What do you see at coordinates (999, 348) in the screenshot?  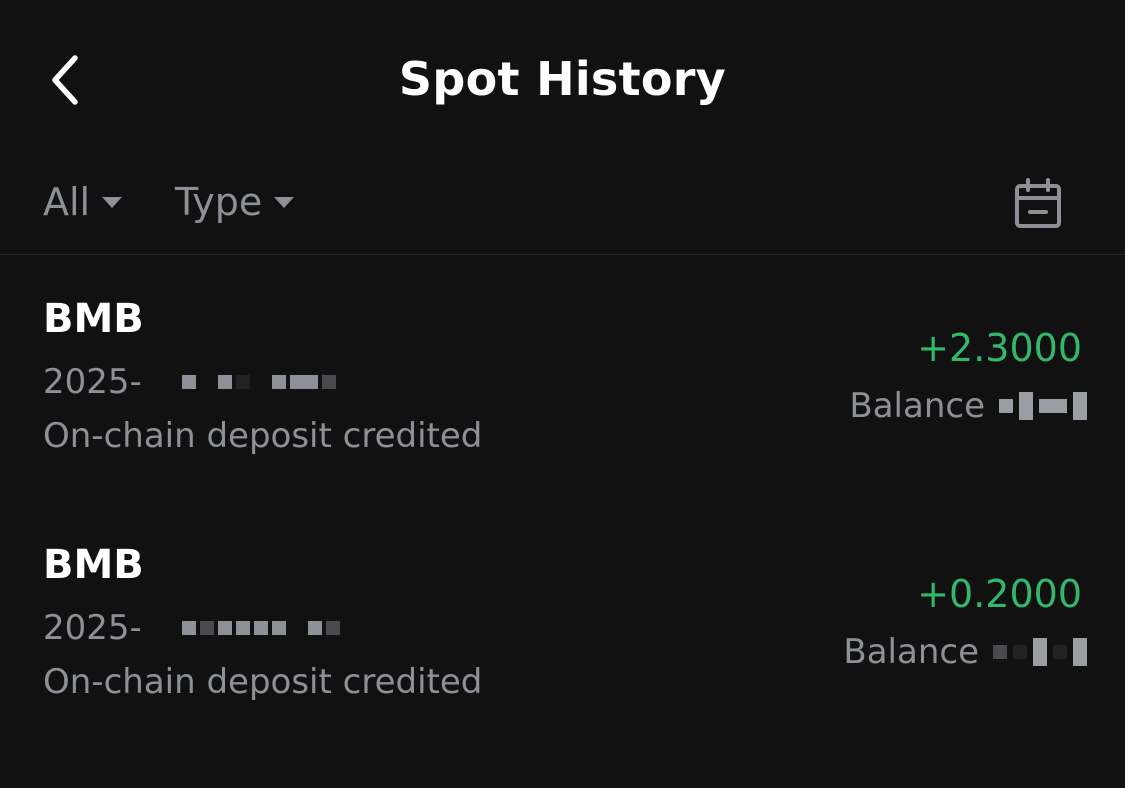 I see `record-amount: +2.3000` at bounding box center [999, 348].